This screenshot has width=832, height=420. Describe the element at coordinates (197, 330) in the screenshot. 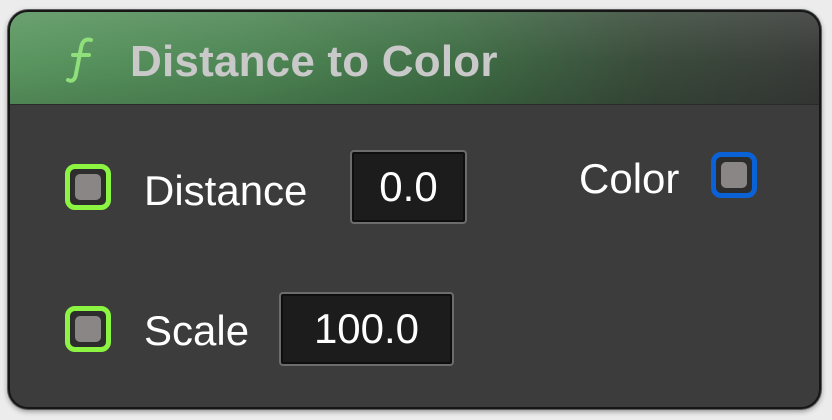

I see `scale-label: Scale` at that location.